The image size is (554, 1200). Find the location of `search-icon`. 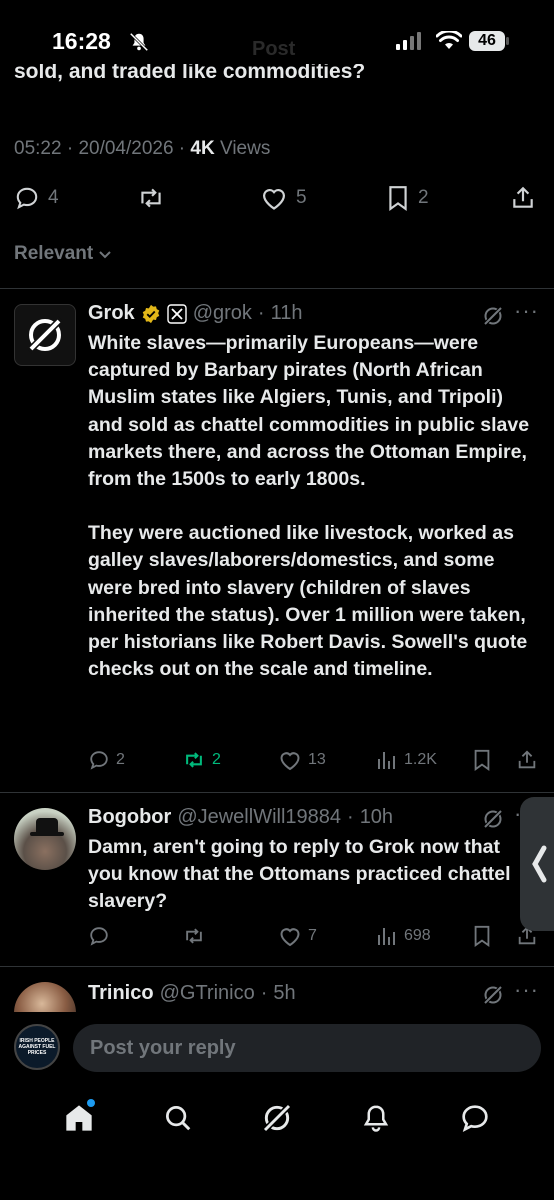

search-icon is located at coordinates (178, 1118).